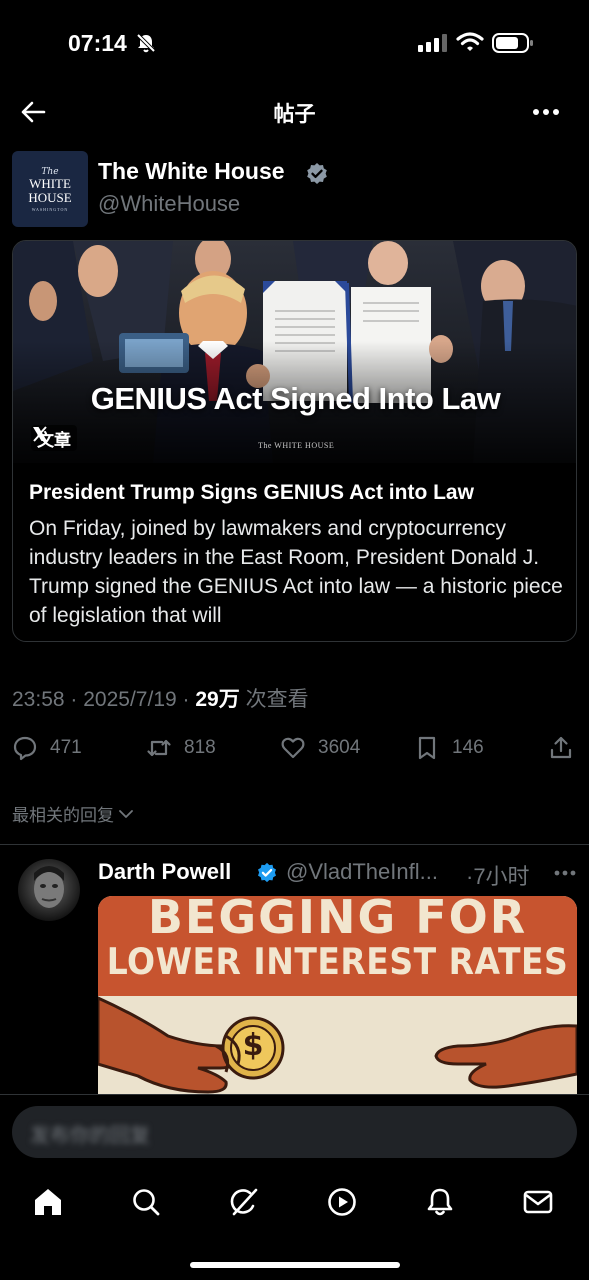 This screenshot has height=1280, width=589. I want to click on replies-sort-label: 最相关的回复, so click(63, 815).